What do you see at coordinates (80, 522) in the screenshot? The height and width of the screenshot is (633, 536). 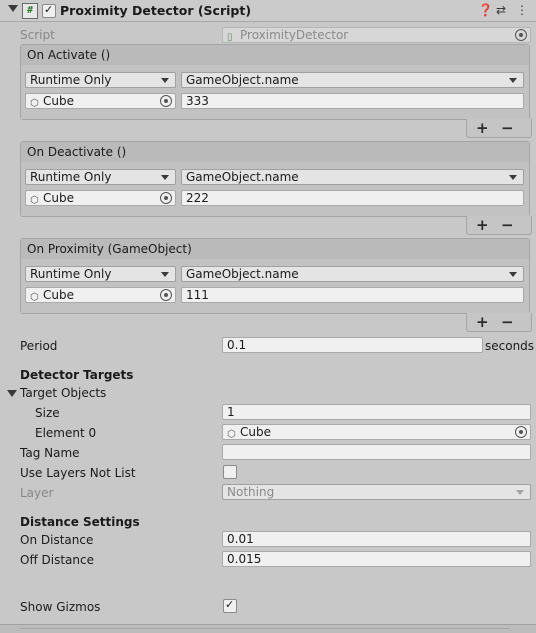 I see `distance-settings-heading: Distance Settings` at bounding box center [80, 522].